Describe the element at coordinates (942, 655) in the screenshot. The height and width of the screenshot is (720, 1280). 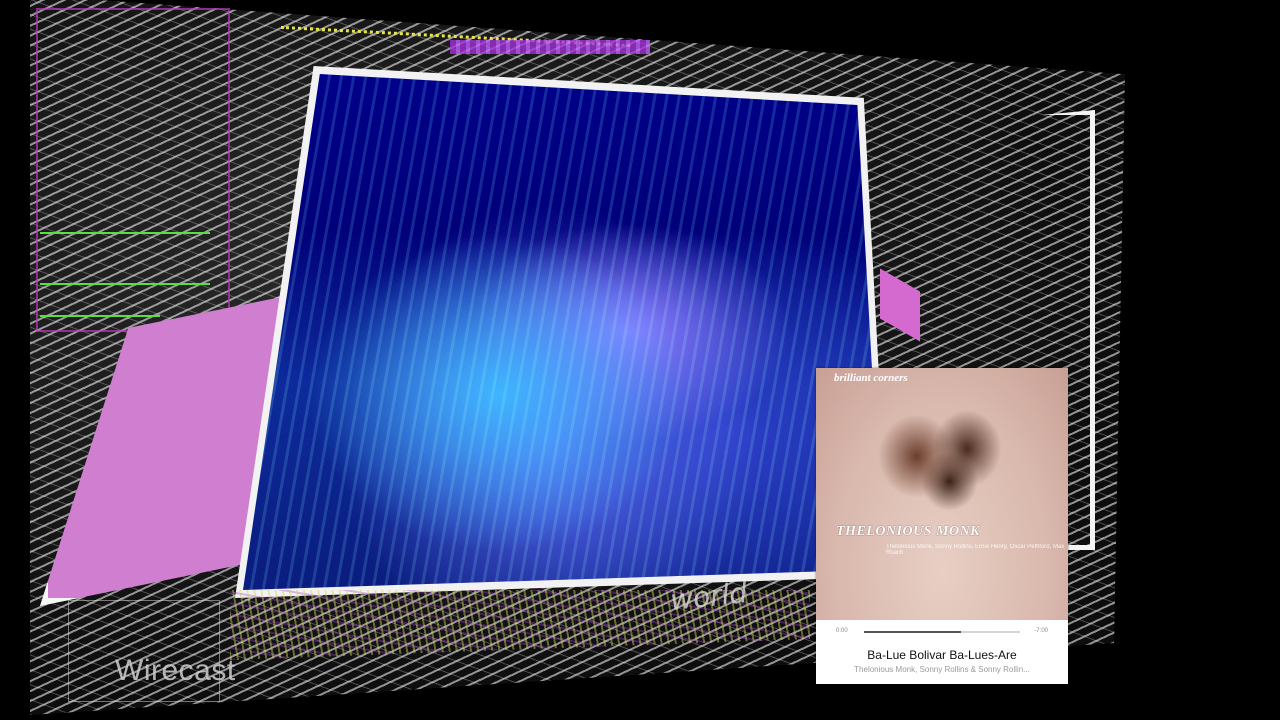
I see `song-title: Ba-Lue Bolivar Ba-Lues-Are` at that location.